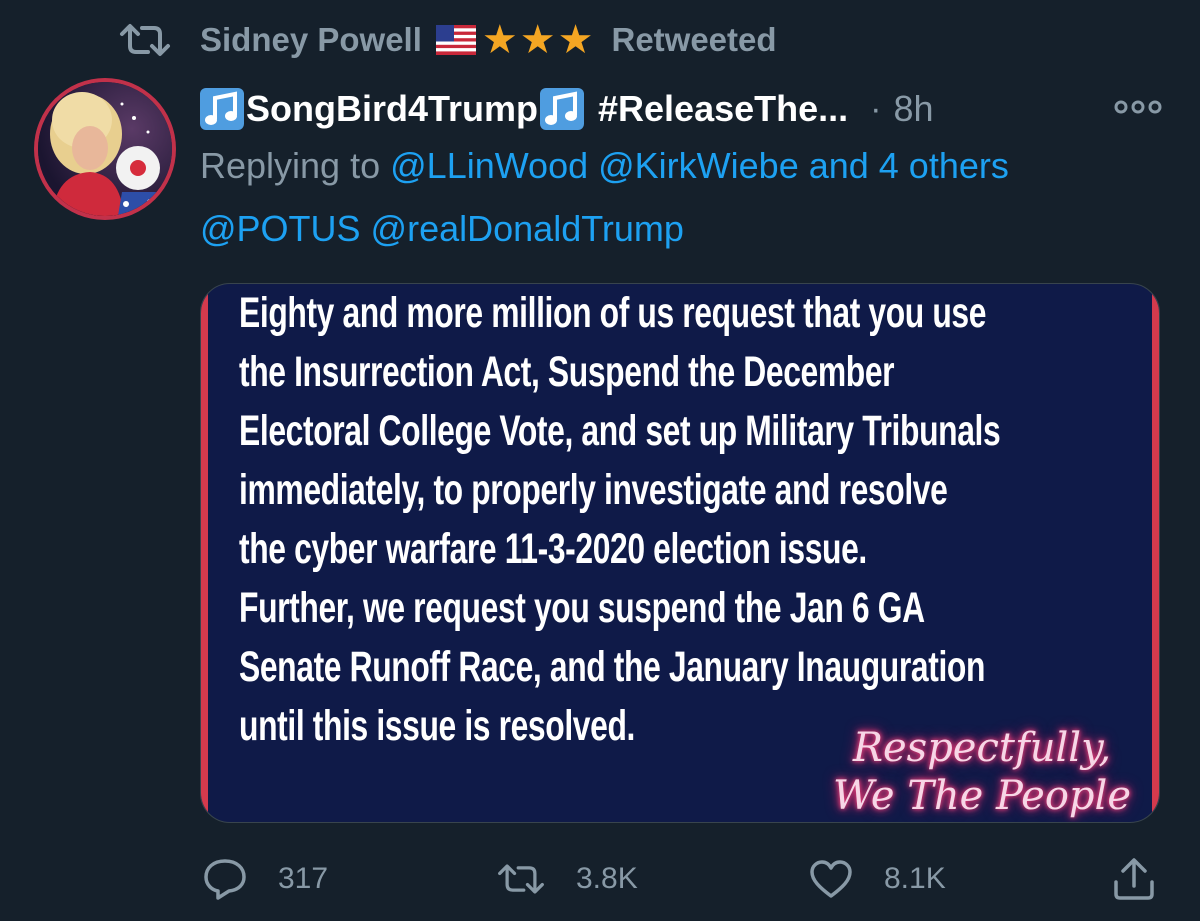 The image size is (1200, 921). Describe the element at coordinates (311, 40) in the screenshot. I see `retweeter-name: Sidney Powell` at that location.